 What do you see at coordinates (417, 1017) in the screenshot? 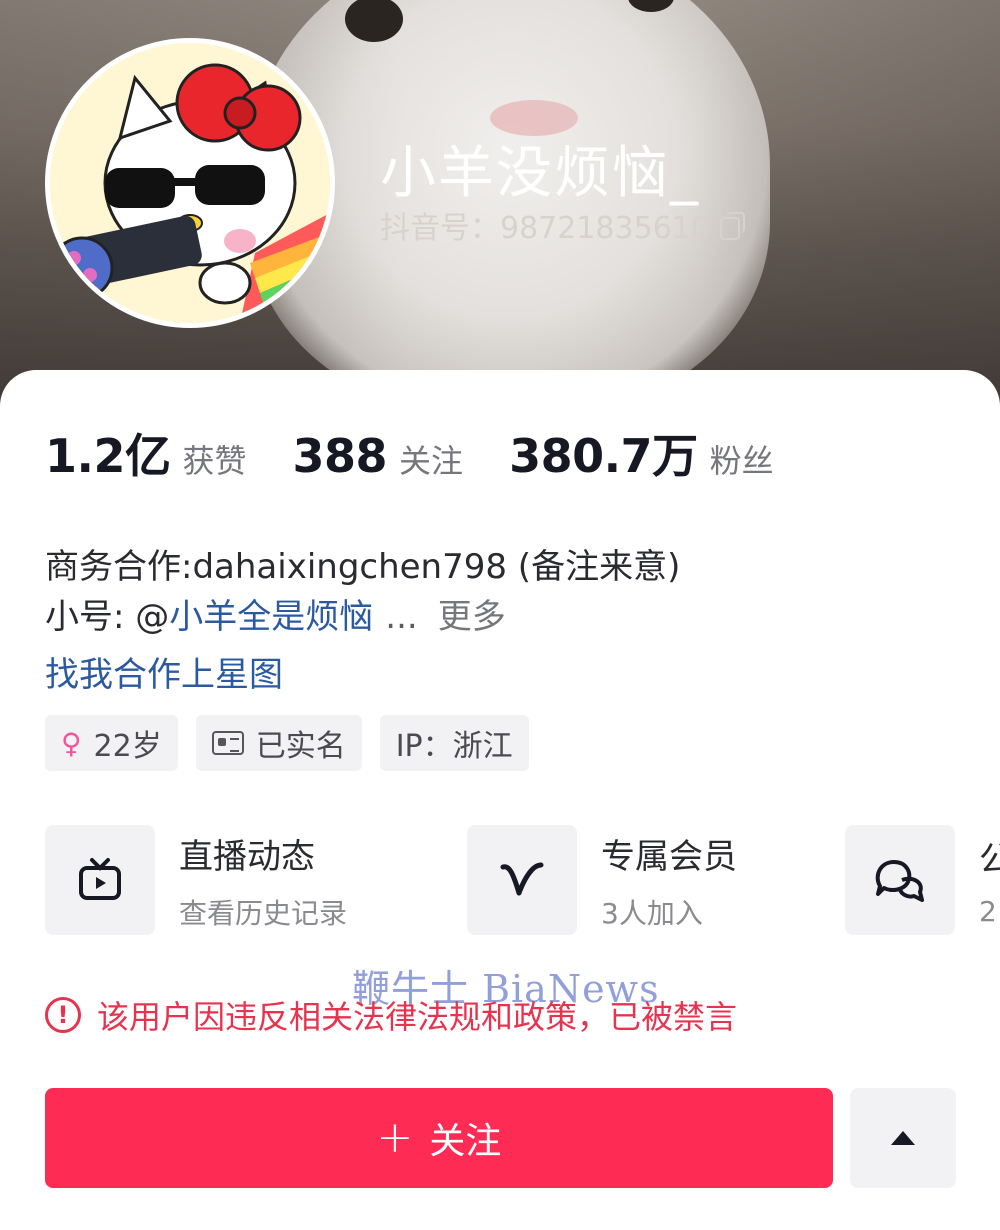
I see `banned-notice-text: 该用户因违反相关法律法规和政策，已被禁言` at bounding box center [417, 1017].